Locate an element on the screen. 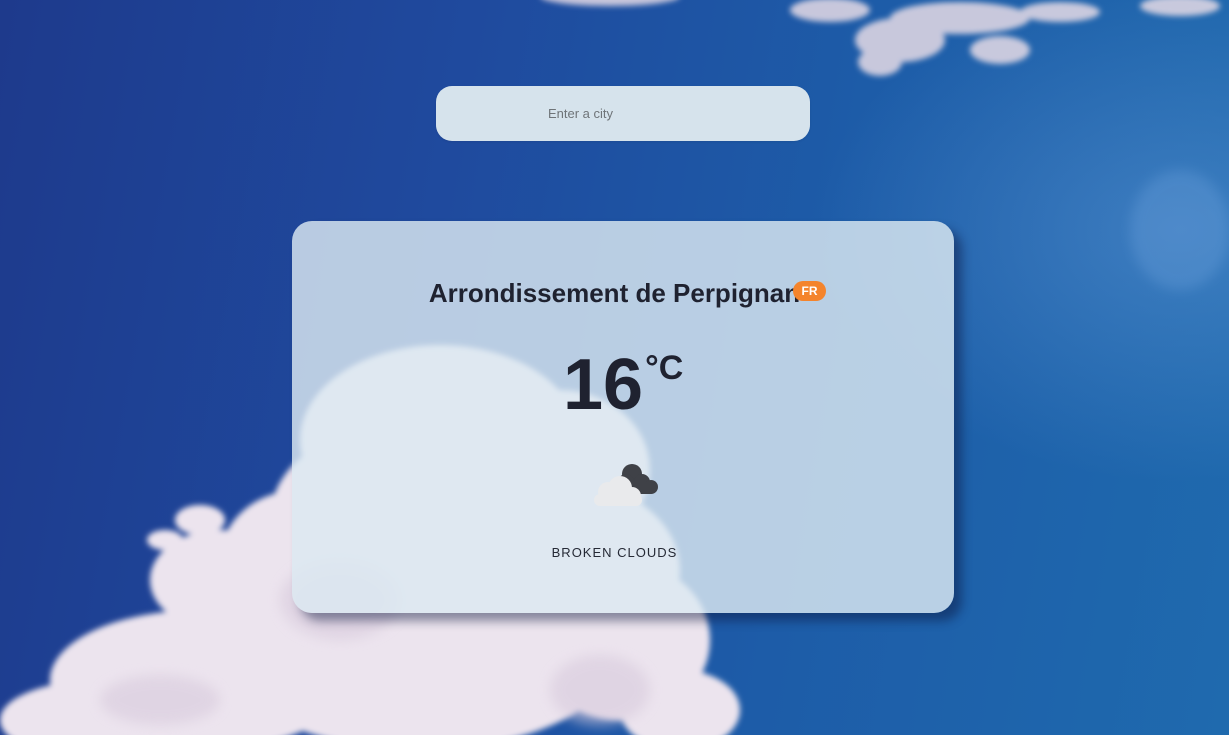 The height and width of the screenshot is (735, 1229). city-name: Arrondissement de Perpignan is located at coordinates (614, 293).